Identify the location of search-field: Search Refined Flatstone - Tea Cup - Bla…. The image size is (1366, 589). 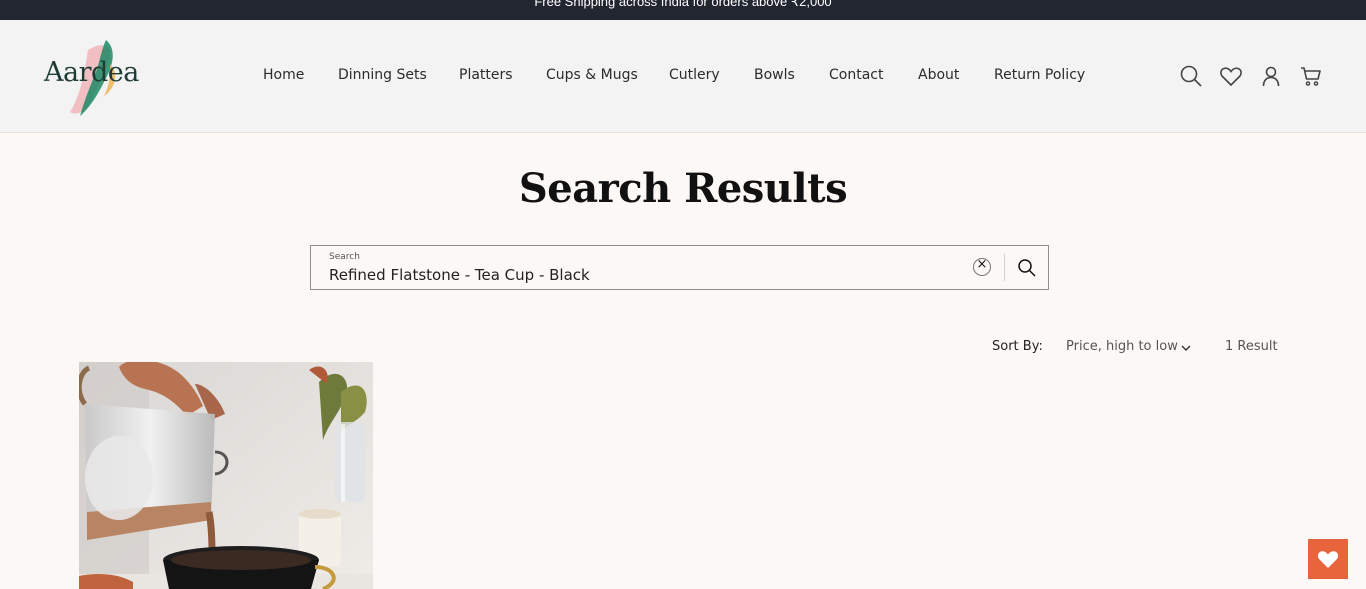
(679, 267).